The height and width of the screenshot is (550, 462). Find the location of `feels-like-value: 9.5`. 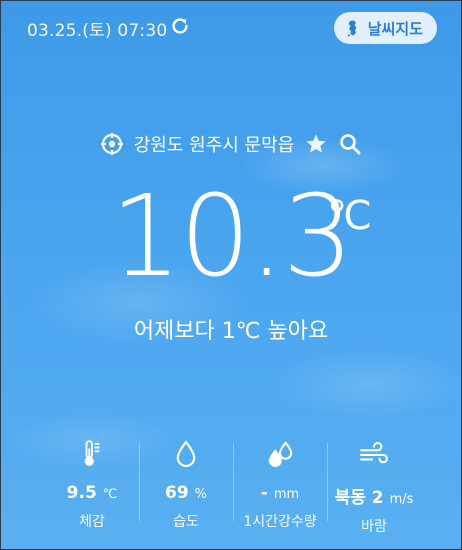

feels-like-value: 9.5 is located at coordinates (81, 493).